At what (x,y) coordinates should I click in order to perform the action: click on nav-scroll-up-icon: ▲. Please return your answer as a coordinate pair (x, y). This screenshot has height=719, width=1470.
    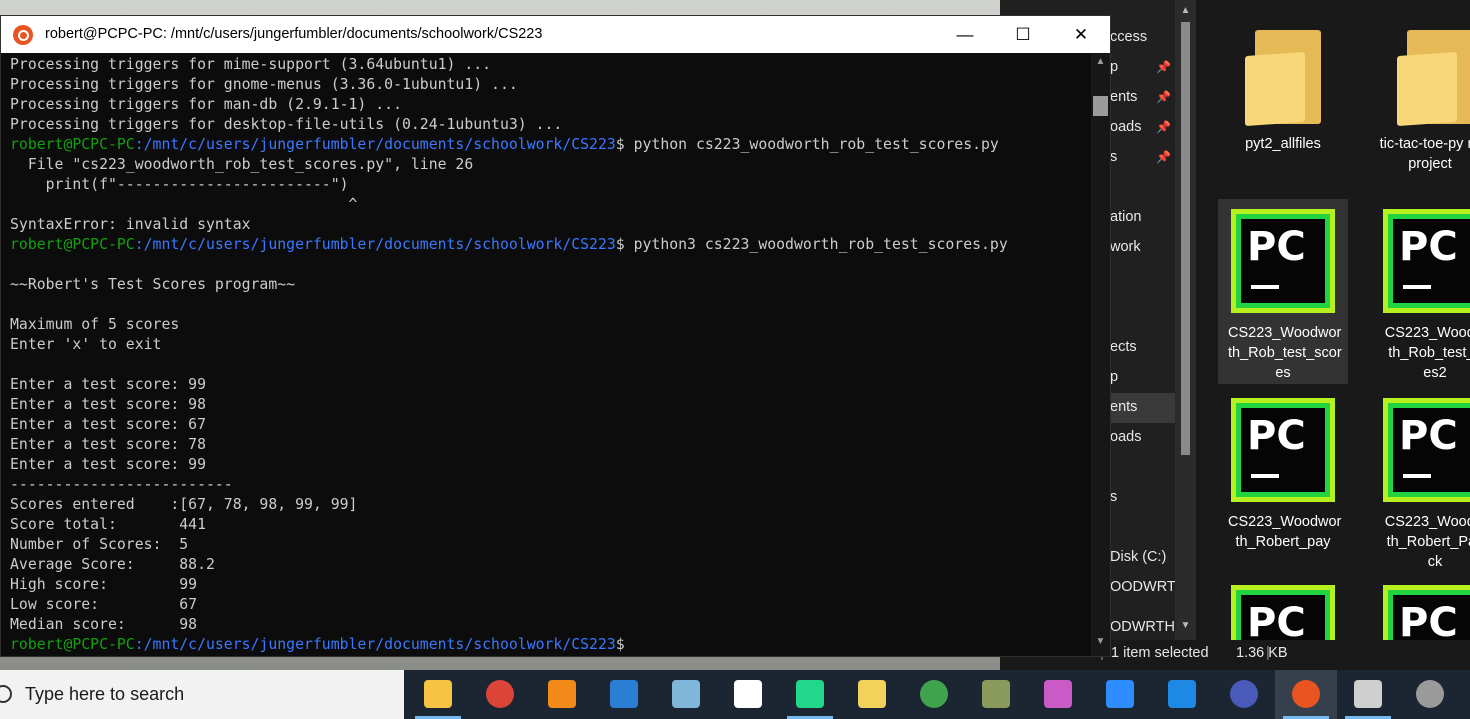
    Looking at the image, I should click on (1185, 12).